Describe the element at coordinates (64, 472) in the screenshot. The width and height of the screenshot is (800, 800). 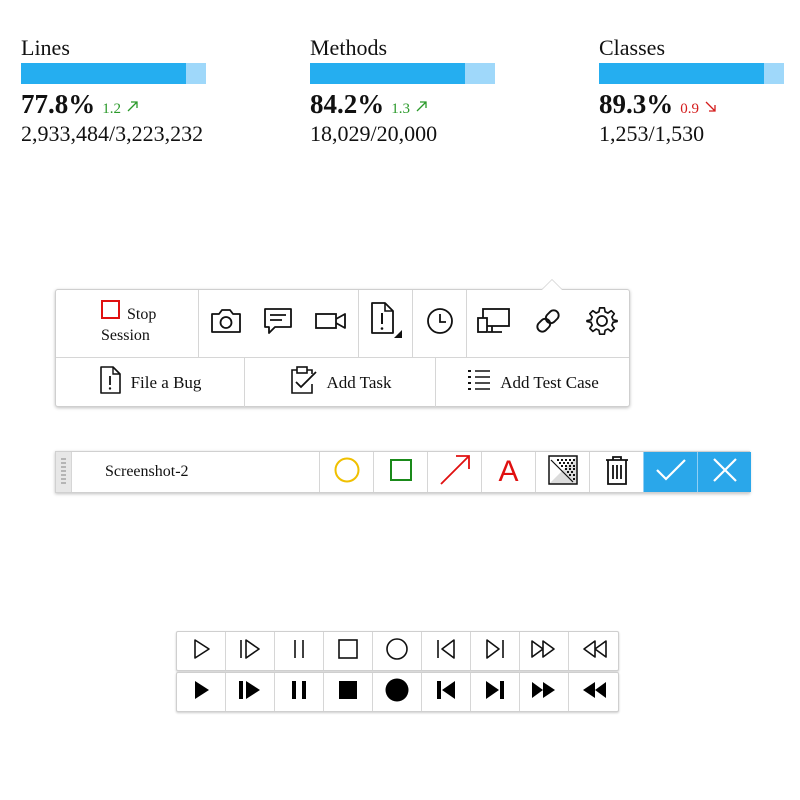
I see `drag-handle-icon` at that location.